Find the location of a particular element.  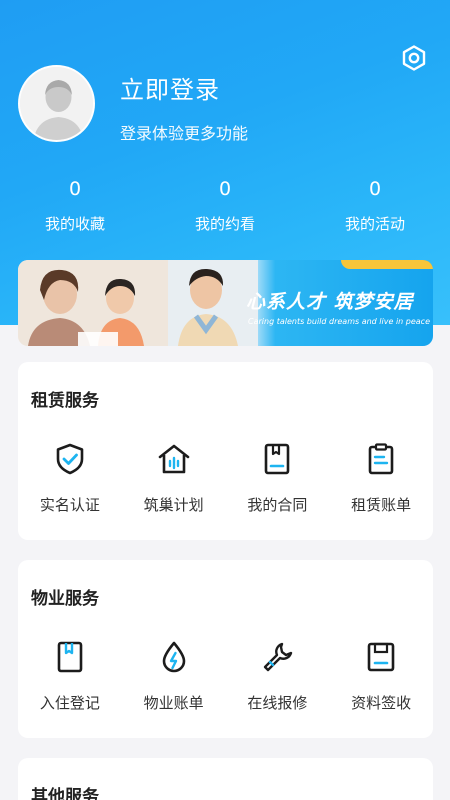

other-services-card: 其他服务 is located at coordinates (225, 779).